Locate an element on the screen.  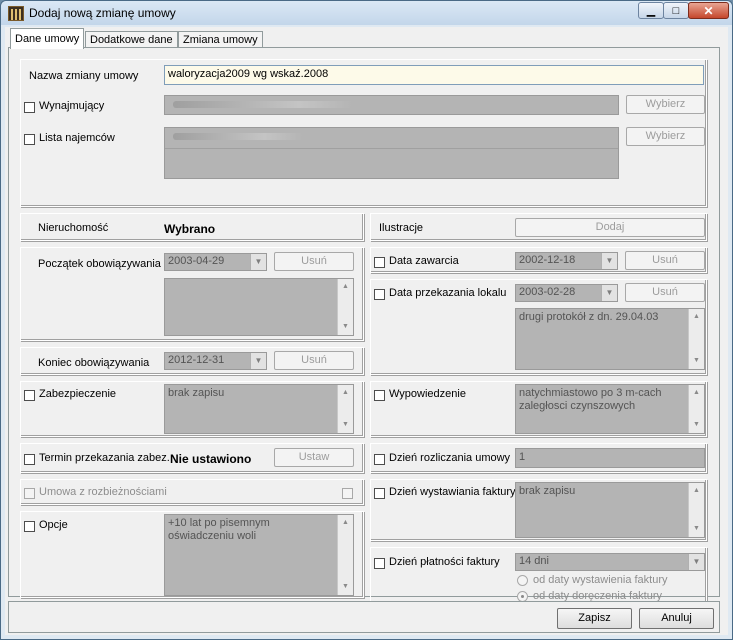
security-deadline-set-button: Ustaw is located at coordinates (314, 457).